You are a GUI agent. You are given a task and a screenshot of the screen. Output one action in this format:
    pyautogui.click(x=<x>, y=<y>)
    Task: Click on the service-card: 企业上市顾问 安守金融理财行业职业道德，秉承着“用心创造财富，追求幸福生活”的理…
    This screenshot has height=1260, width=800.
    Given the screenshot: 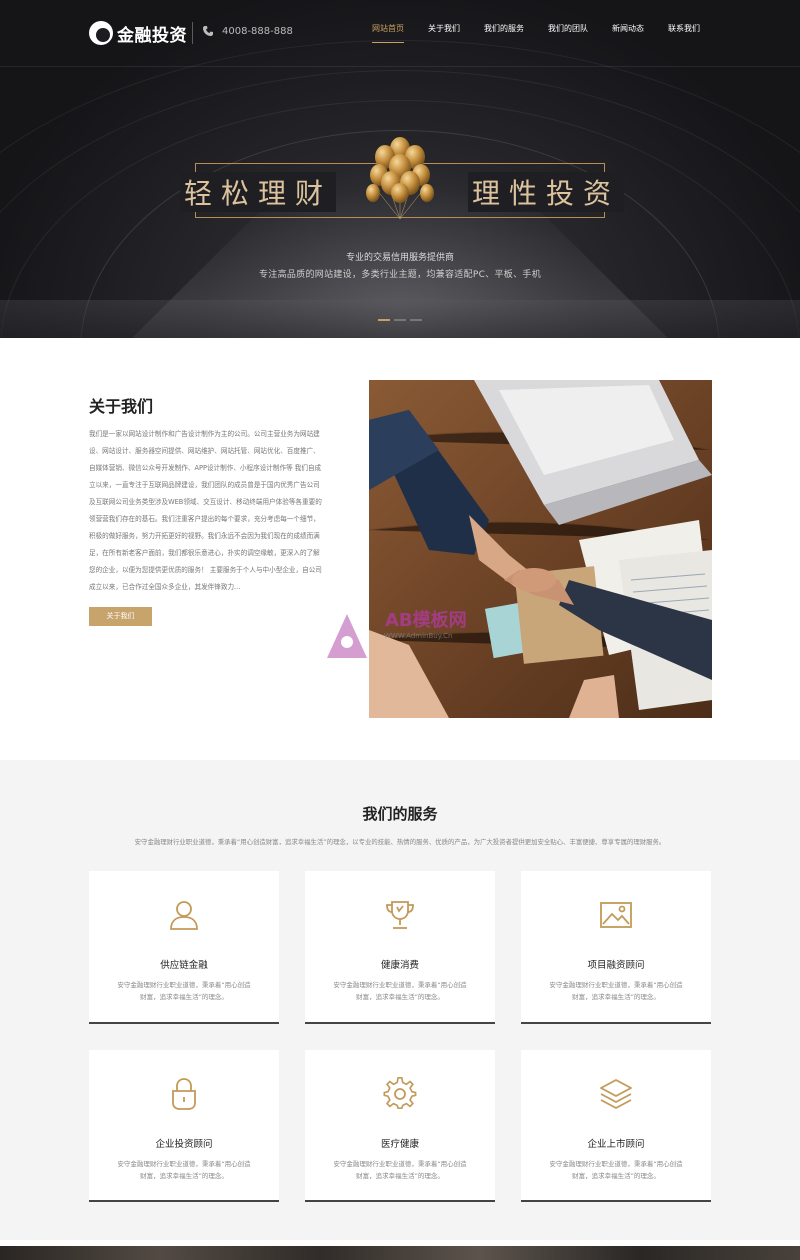 What is the action you would take?
    pyautogui.click(x=616, y=1126)
    